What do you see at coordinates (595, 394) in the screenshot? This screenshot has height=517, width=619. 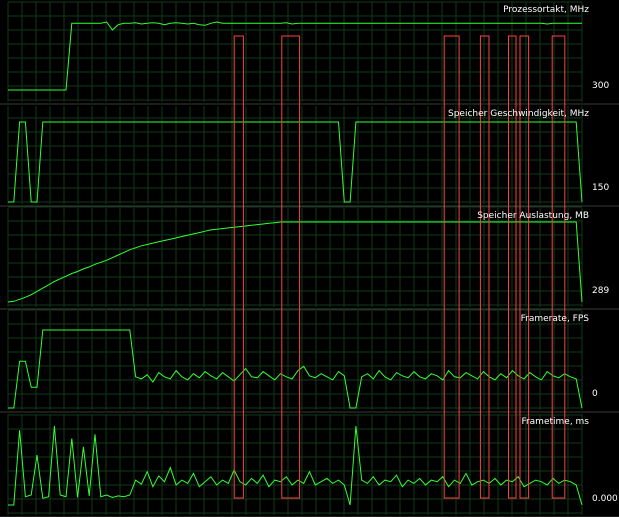 I see `current-value-label: 0` at bounding box center [595, 394].